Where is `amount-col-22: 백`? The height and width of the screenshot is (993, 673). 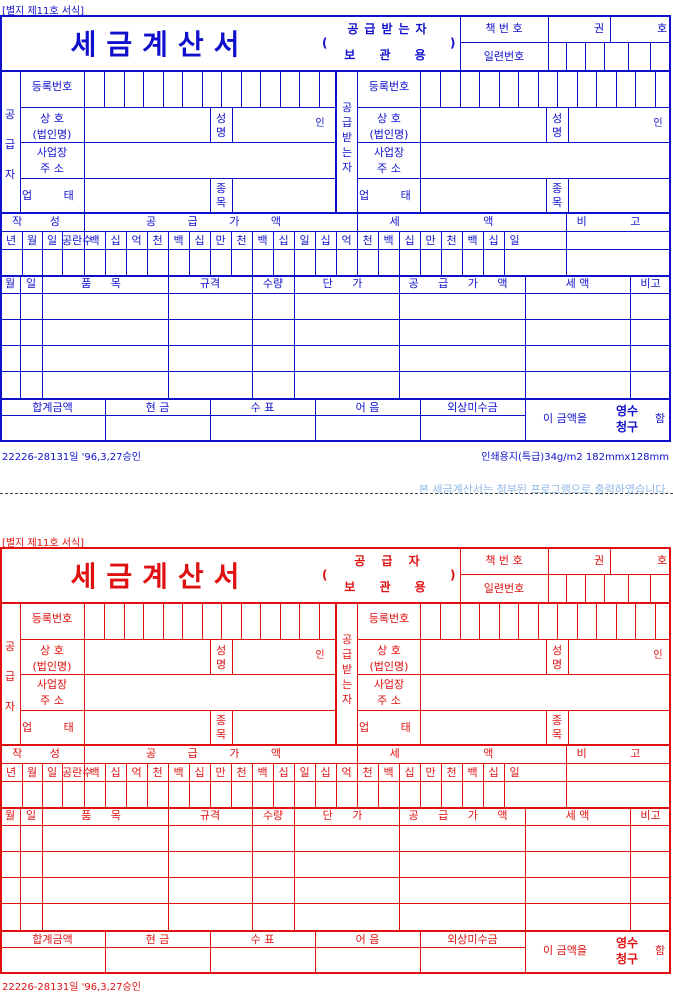 amount-col-22: 백 is located at coordinates (472, 240).